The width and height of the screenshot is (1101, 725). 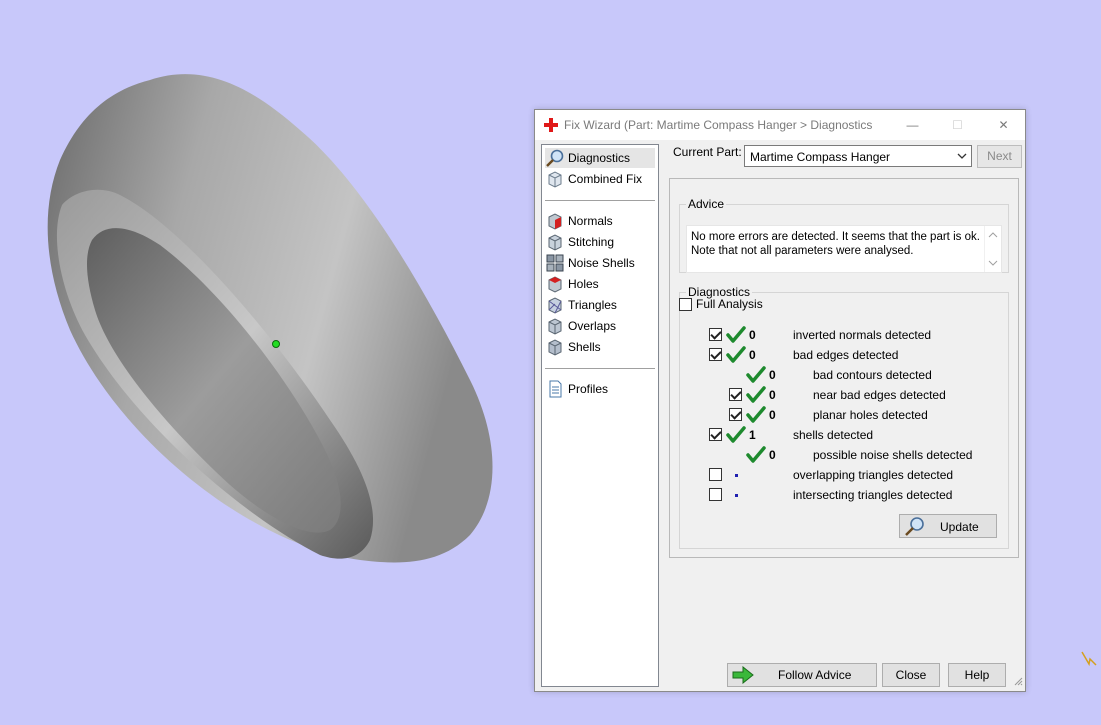 What do you see at coordinates (872, 375) in the screenshot?
I see `diagnostic-label: bad contours detected` at bounding box center [872, 375].